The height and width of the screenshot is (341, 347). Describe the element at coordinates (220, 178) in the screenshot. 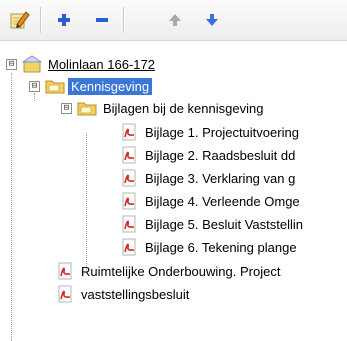

I see `tree-node-label: Bijlage 3. Verklaring van g` at that location.